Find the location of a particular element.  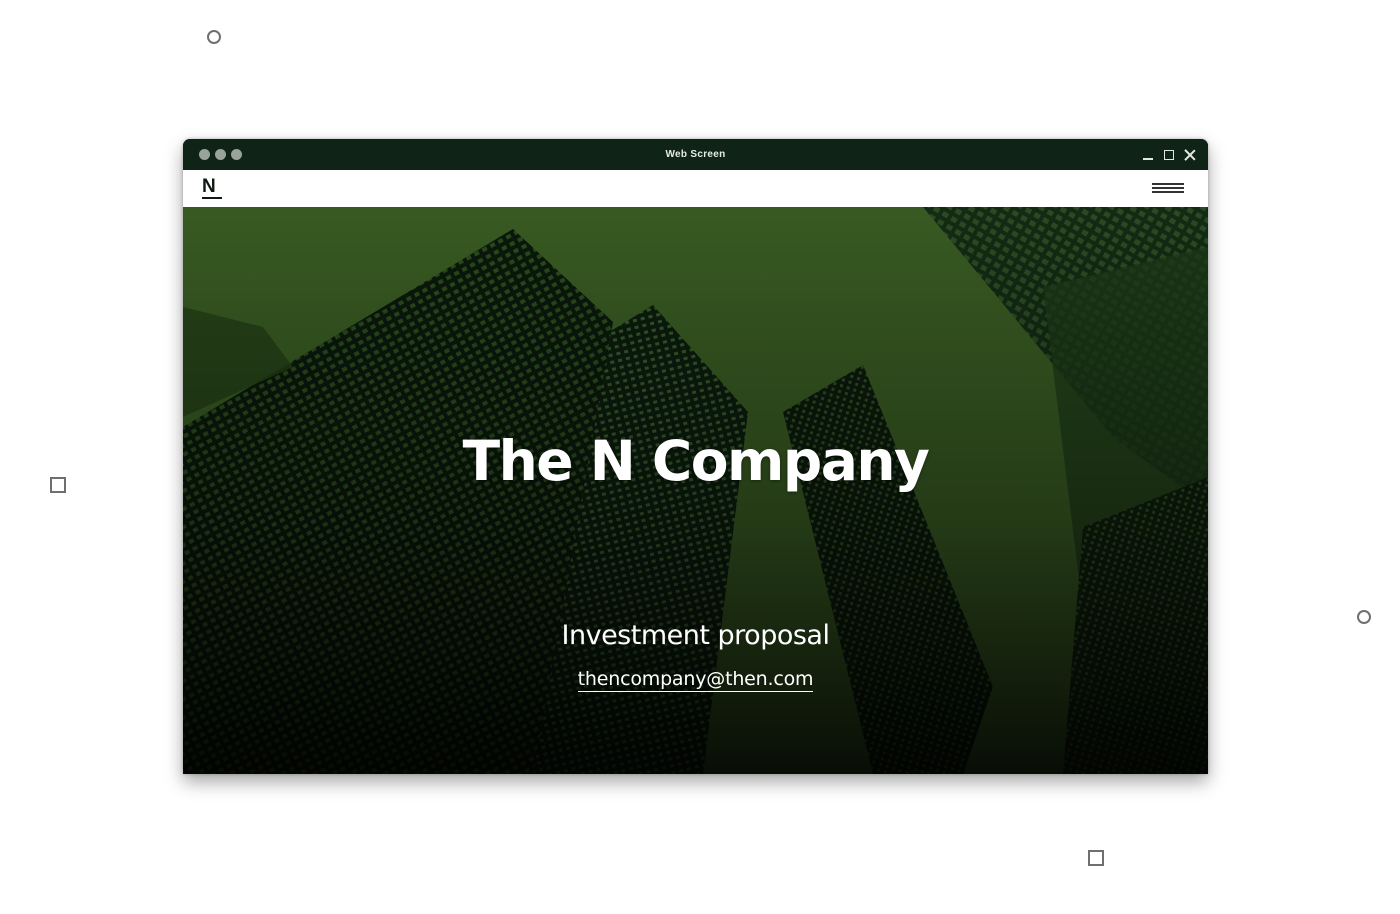

minimize-icon is located at coordinates (1148, 155).